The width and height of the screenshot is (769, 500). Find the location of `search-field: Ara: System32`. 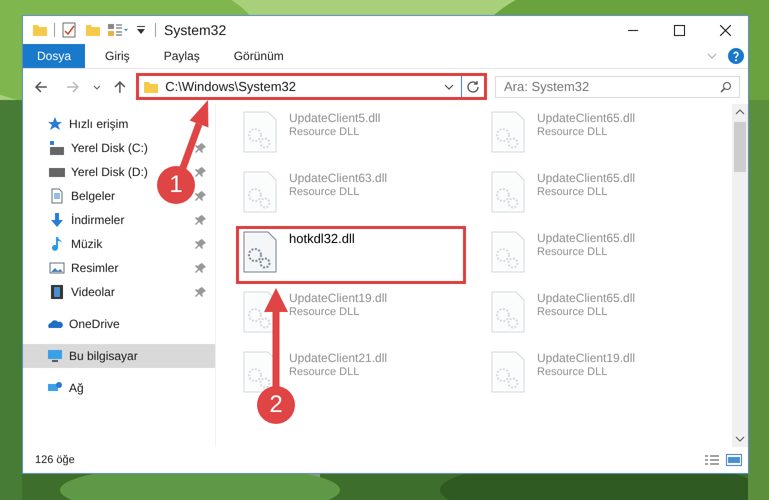

search-field: Ara: System32 is located at coordinates (617, 87).